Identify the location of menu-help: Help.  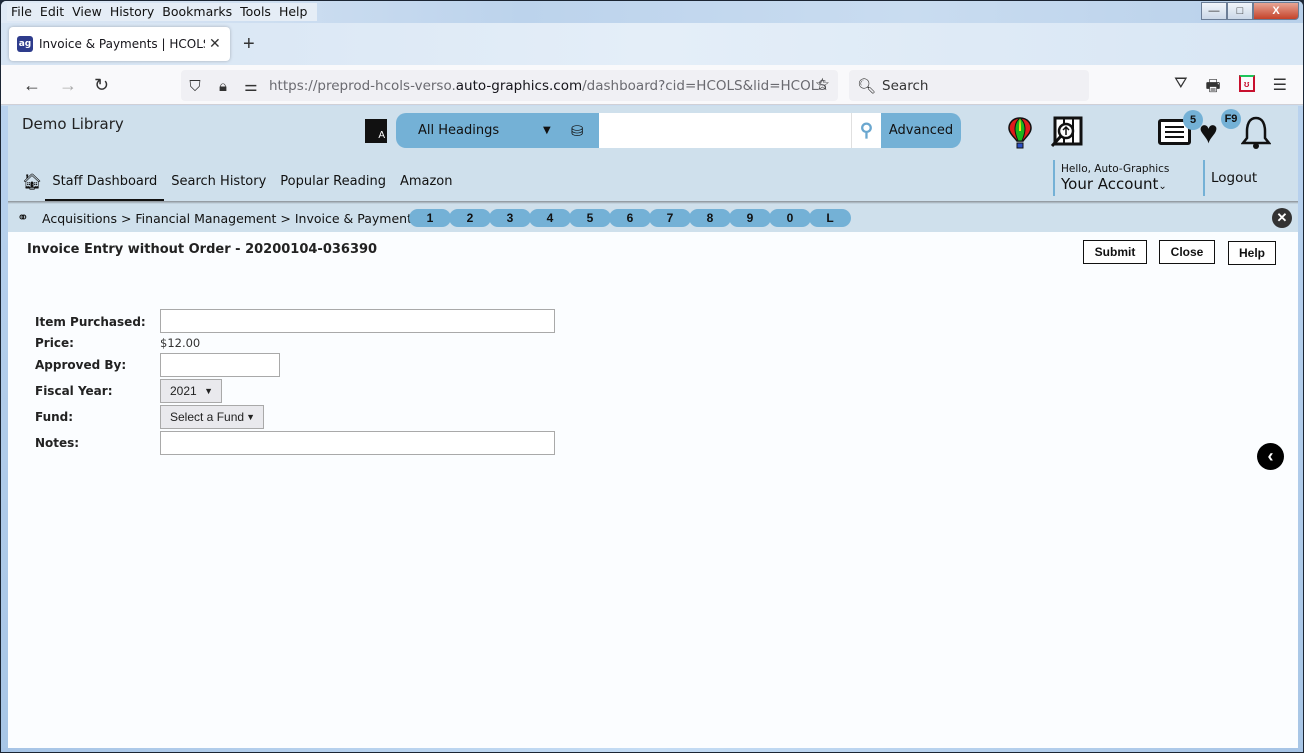
(293, 12).